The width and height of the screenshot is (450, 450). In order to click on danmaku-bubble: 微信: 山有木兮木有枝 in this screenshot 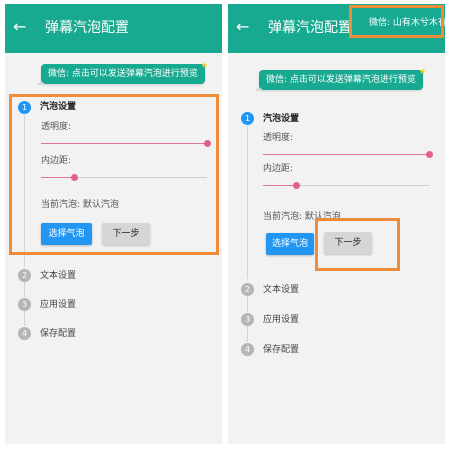, I will do `click(404, 23)`.